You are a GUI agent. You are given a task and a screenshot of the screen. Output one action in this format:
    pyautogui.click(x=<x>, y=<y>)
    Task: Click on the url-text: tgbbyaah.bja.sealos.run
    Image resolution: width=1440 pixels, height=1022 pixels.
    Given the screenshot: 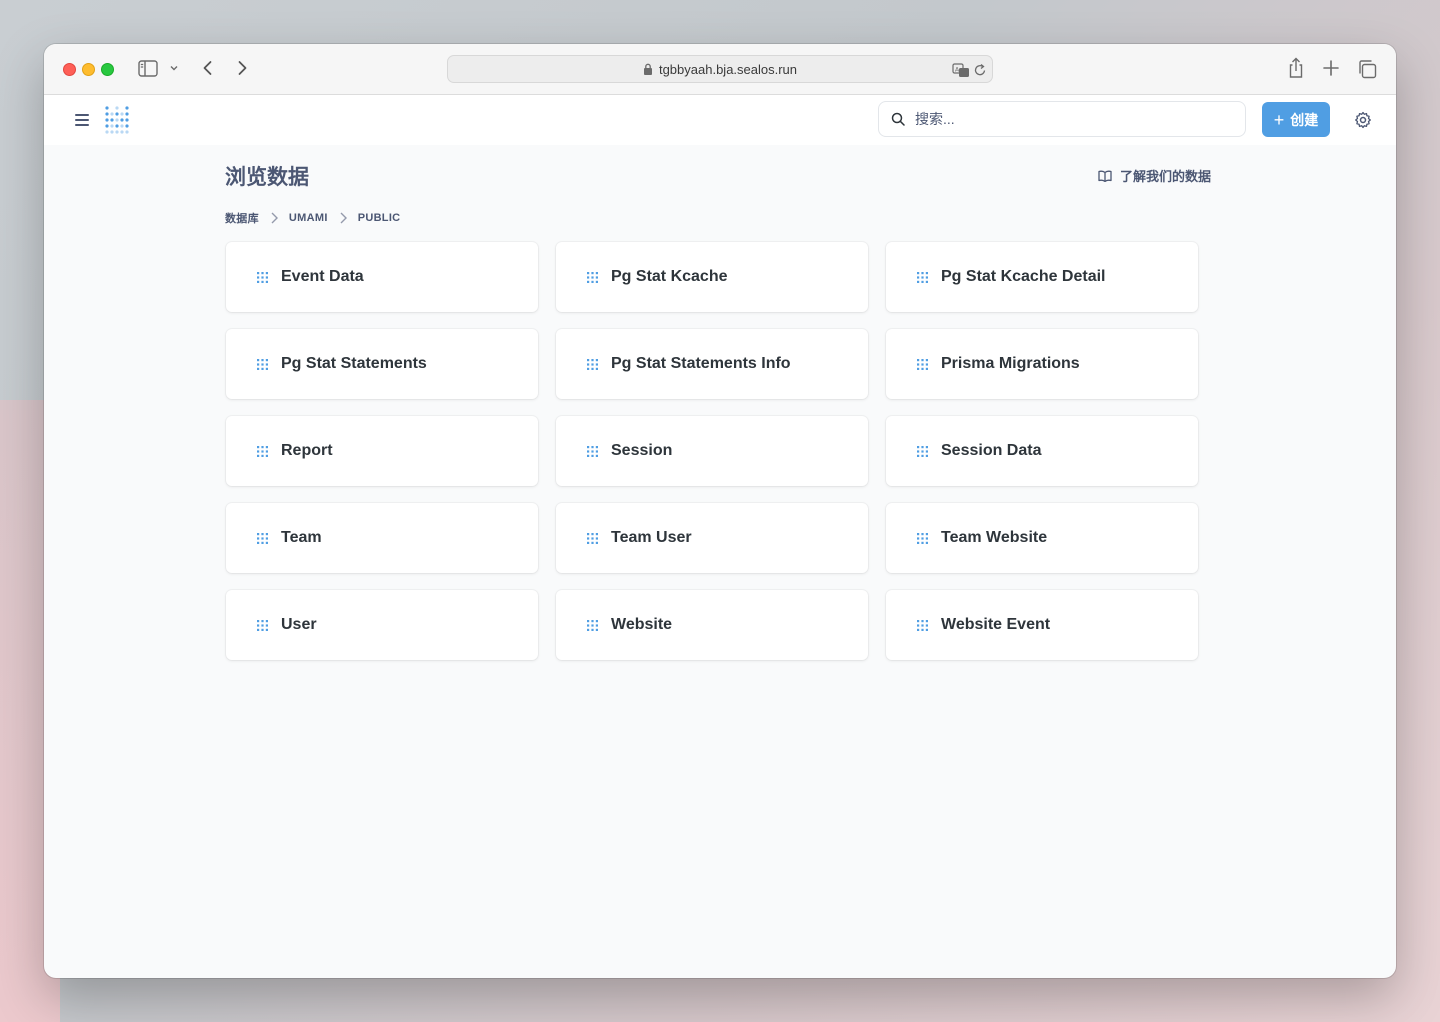 What is the action you would take?
    pyautogui.click(x=728, y=69)
    